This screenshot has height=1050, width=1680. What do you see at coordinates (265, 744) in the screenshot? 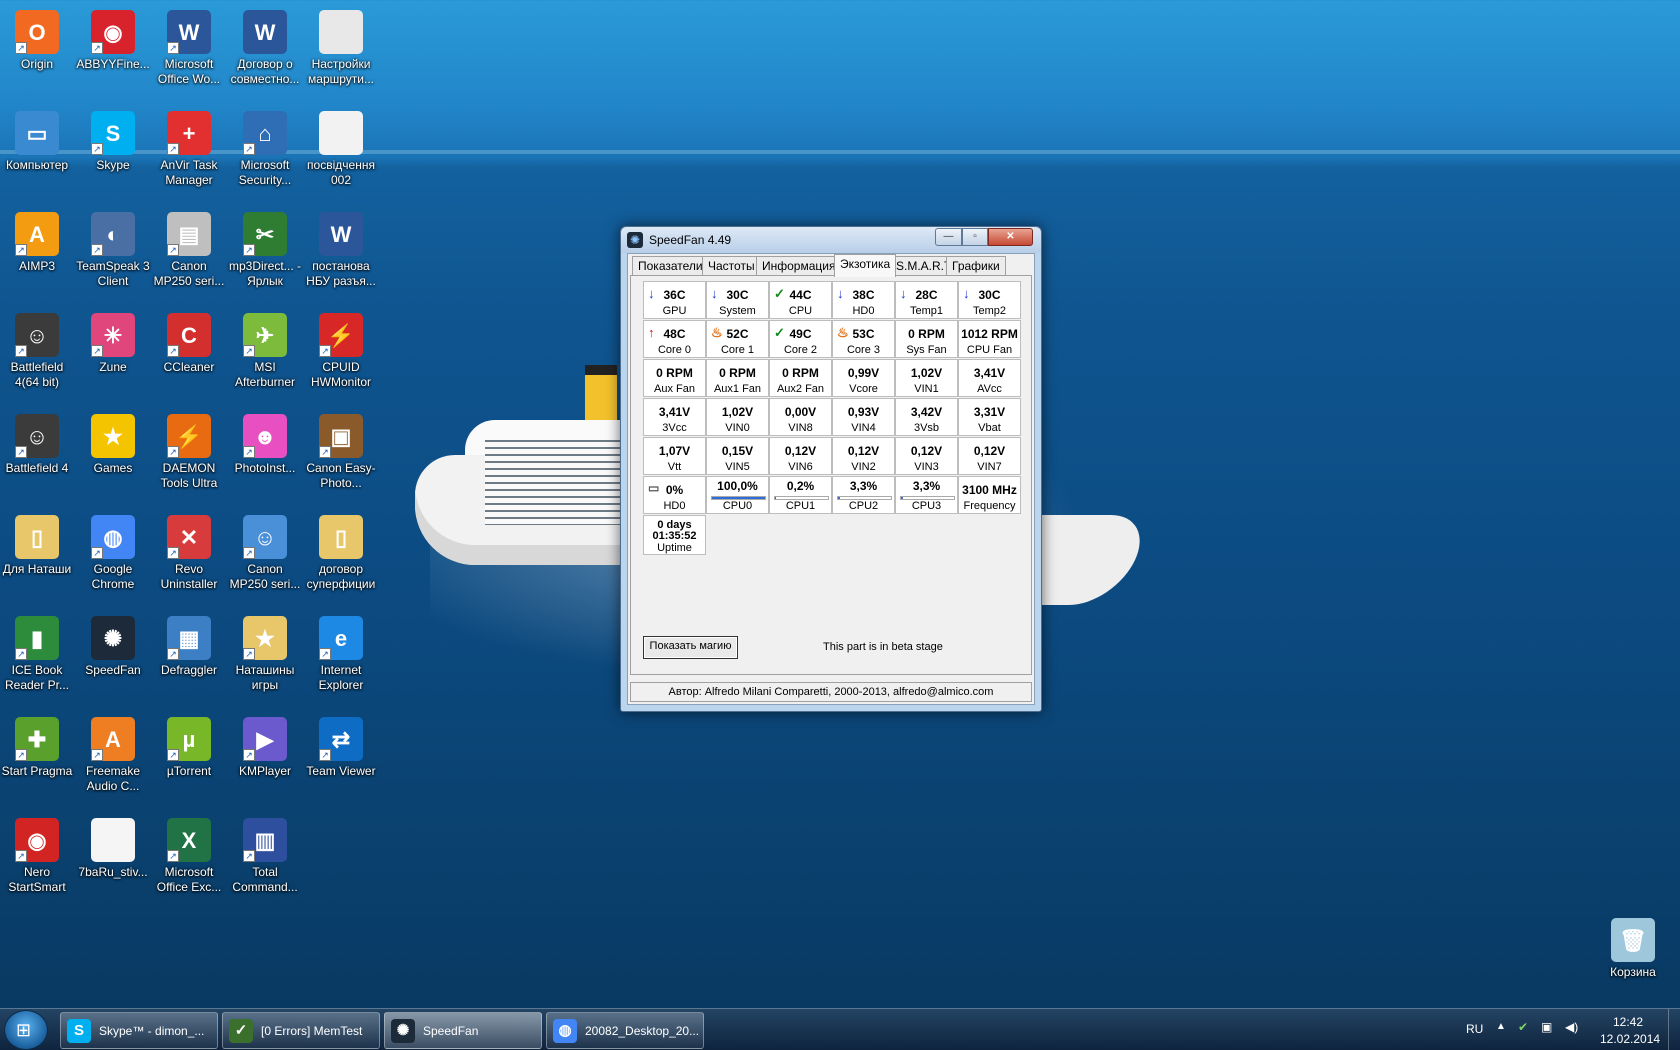
I see `desktop-icon: ▶ ↗ KMPlayer` at bounding box center [265, 744].